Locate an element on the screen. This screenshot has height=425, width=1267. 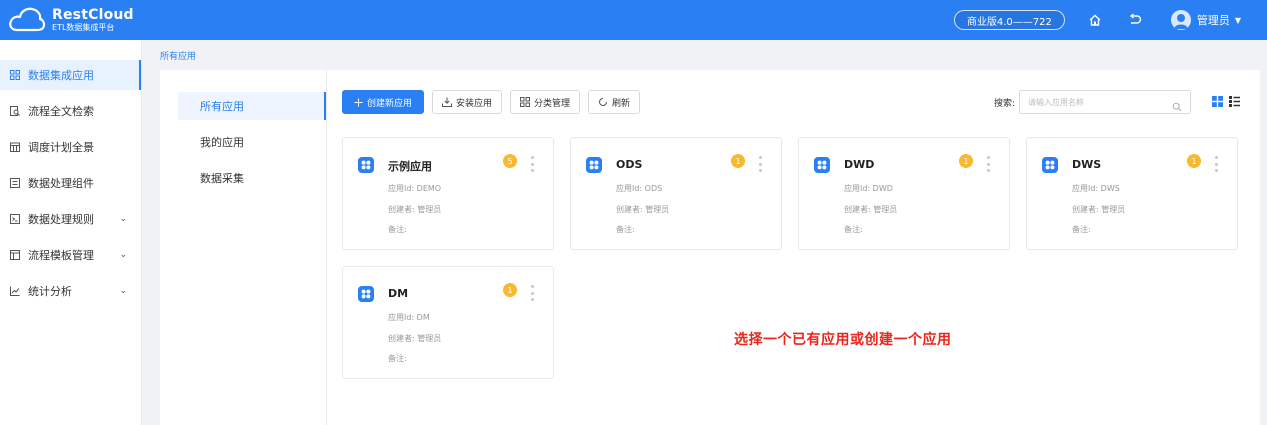
sidebar-item-label: 数据处理组件 is located at coordinates (61, 183).